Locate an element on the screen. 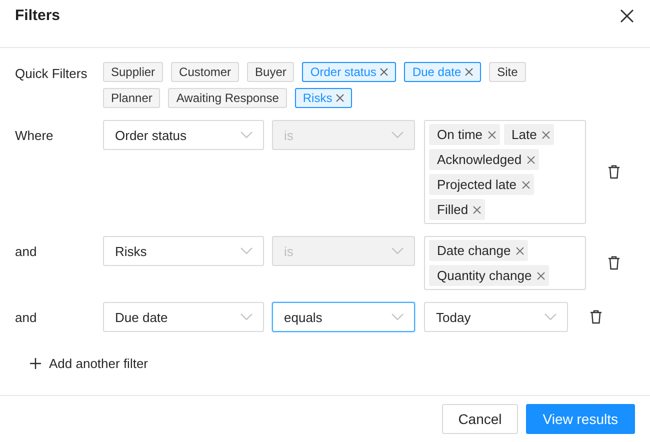 The image size is (650, 442). quick-filters-label: Quick Filters is located at coordinates (51, 74).